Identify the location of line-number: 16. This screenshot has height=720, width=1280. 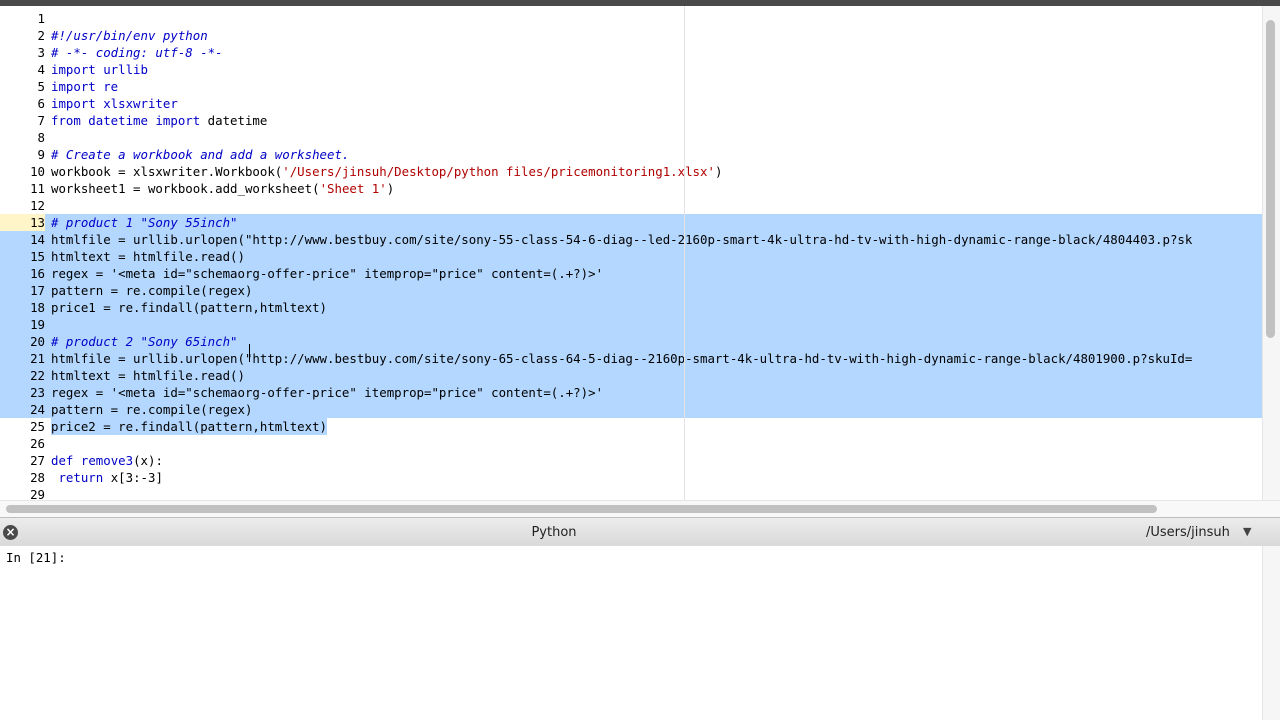
(37, 273).